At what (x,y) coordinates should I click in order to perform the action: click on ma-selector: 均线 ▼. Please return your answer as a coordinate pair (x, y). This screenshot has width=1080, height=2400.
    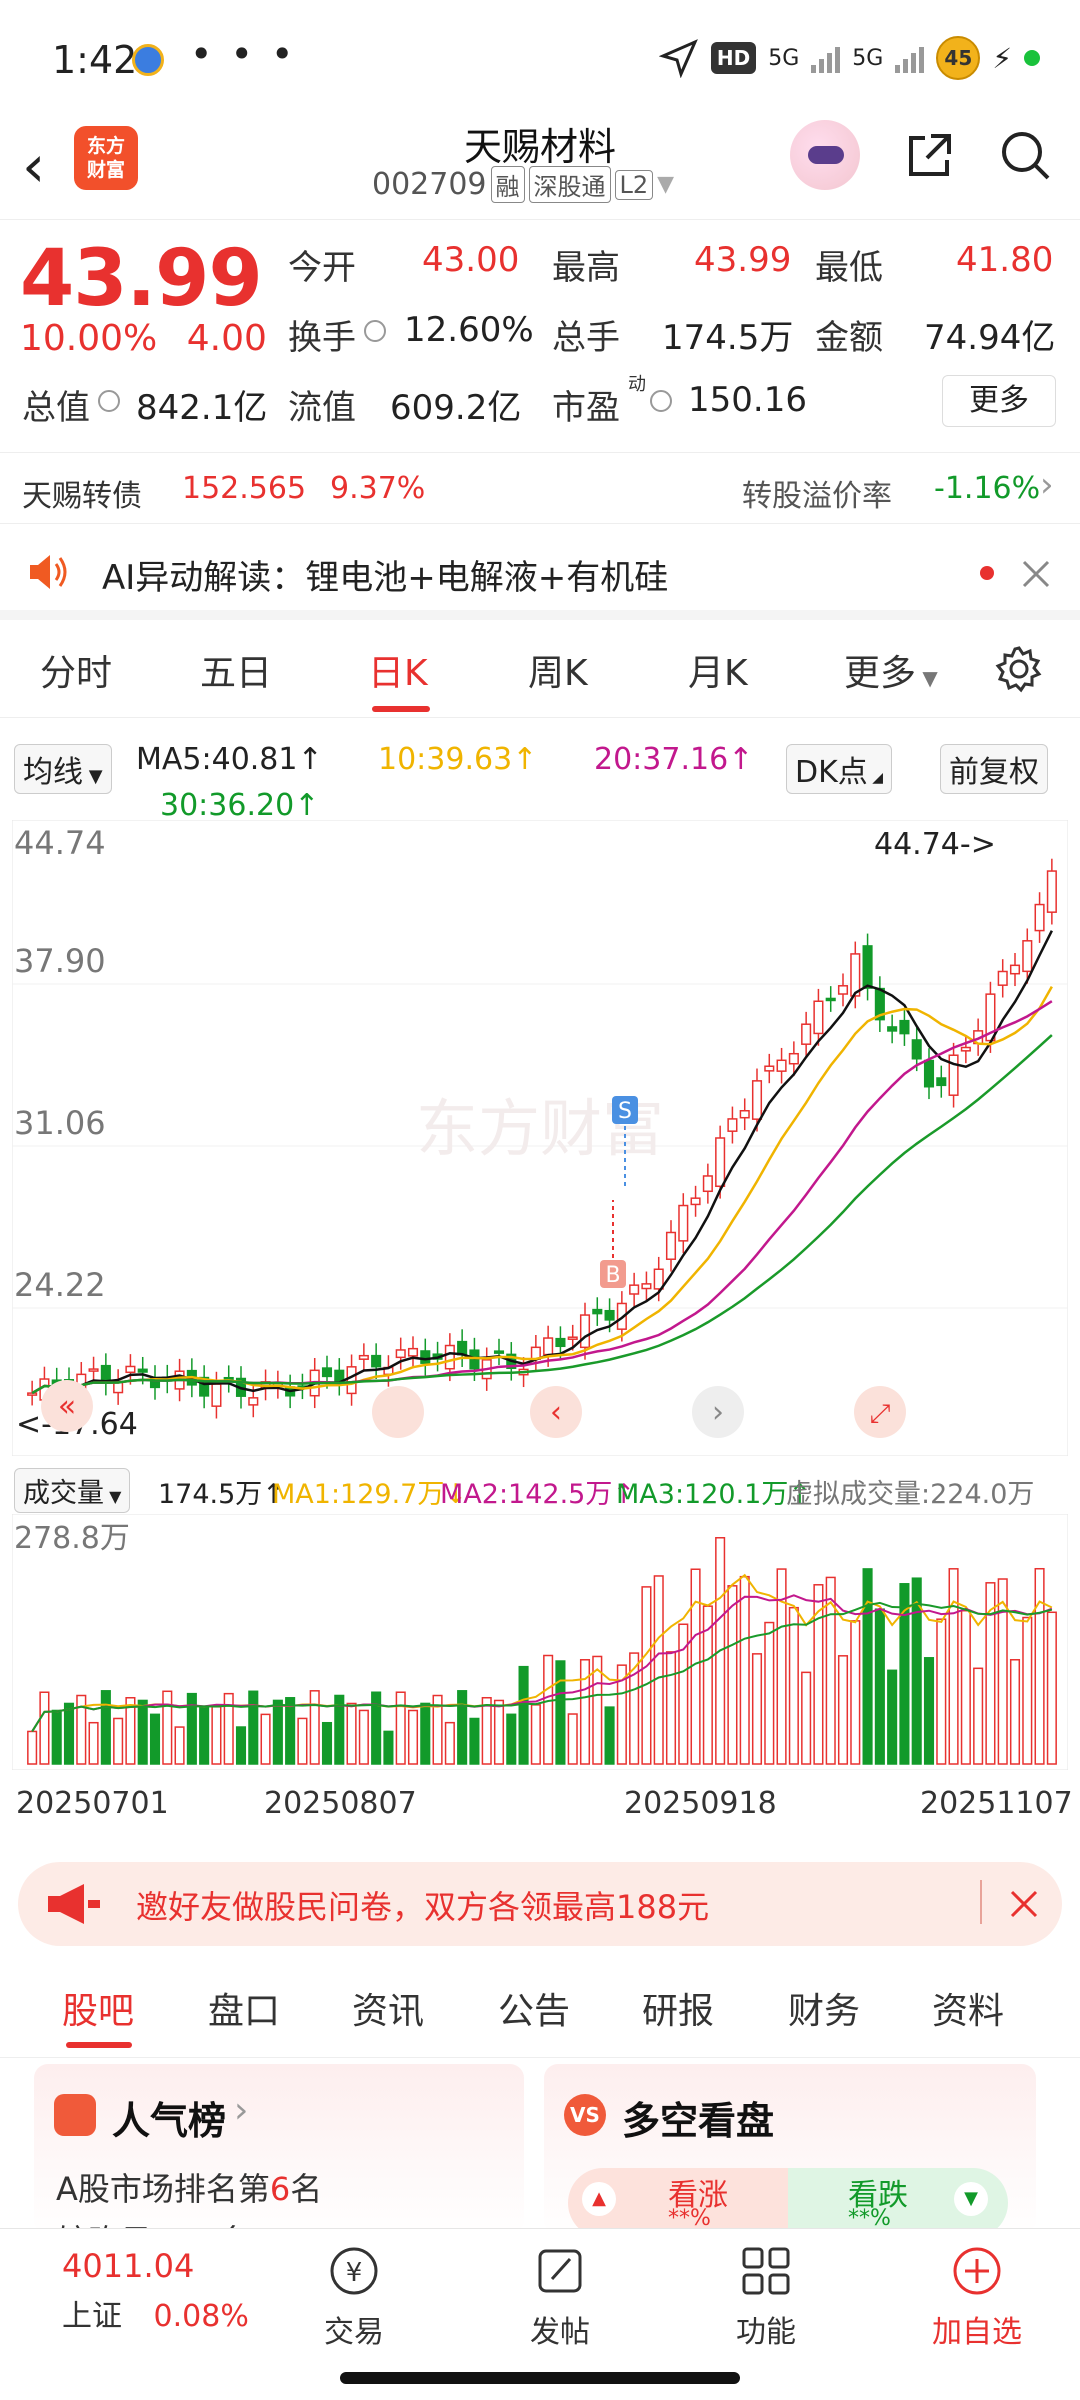
    Looking at the image, I should click on (63, 769).